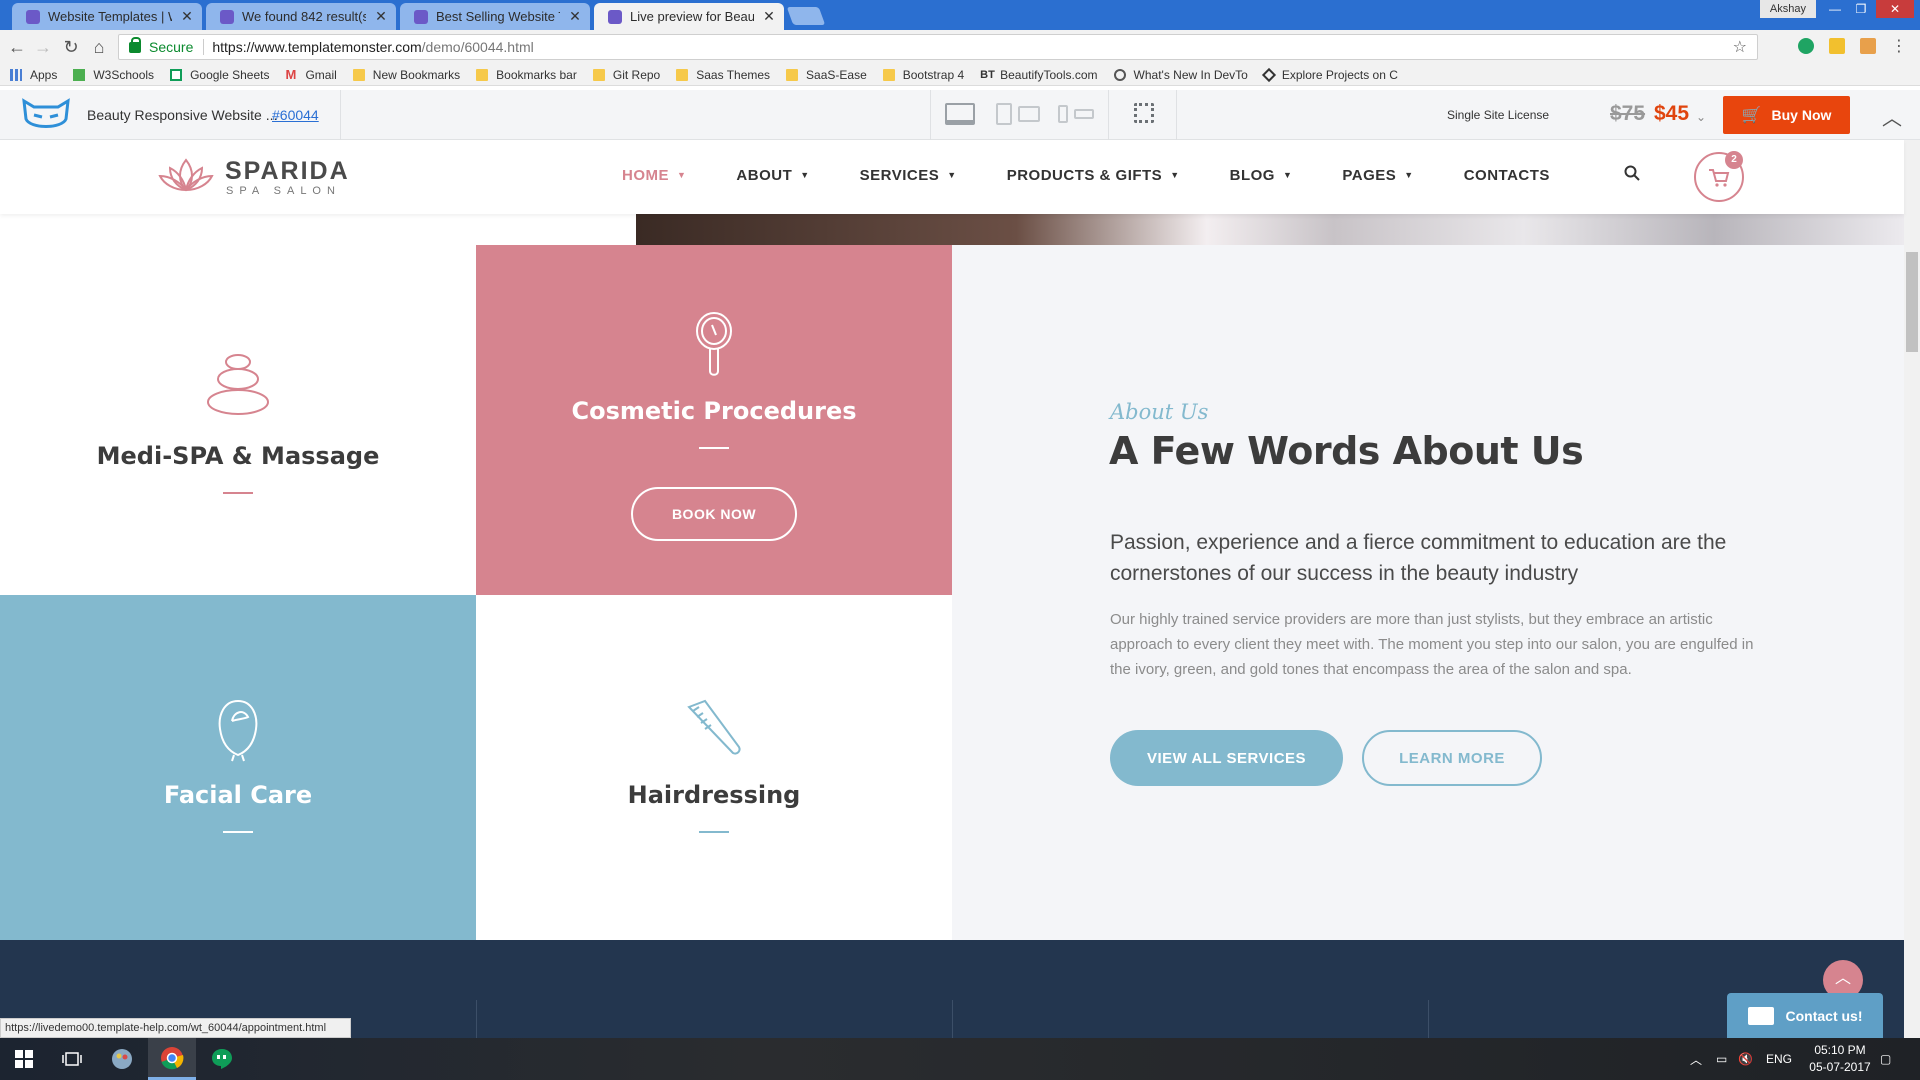 The image size is (1920, 1080). I want to click on view-all-services-button: VIEW ALL SERVICES, so click(1226, 758).